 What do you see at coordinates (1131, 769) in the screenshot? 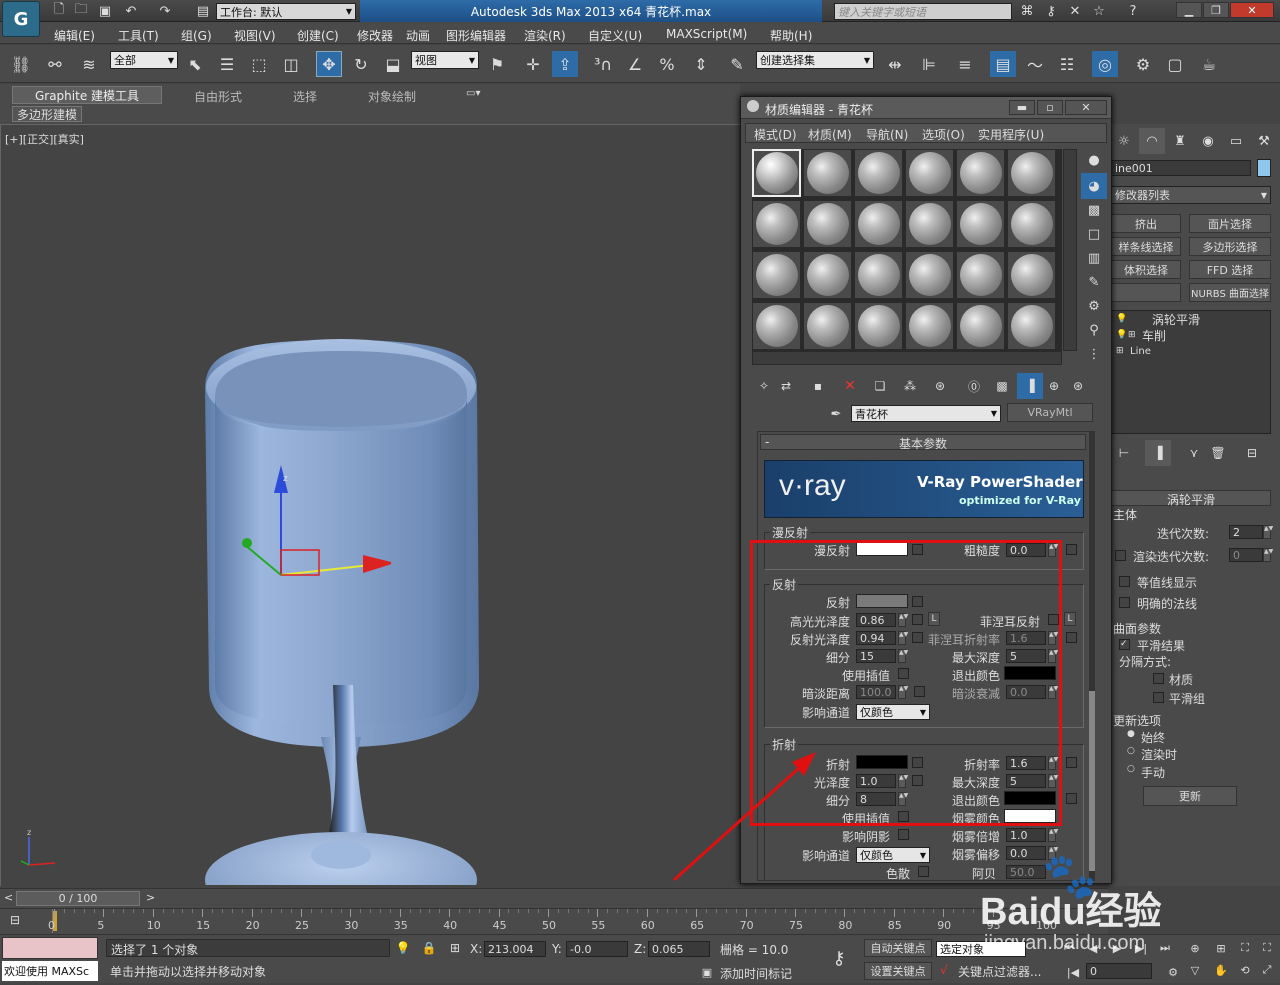
I see `manually-radio: ○` at bounding box center [1131, 769].